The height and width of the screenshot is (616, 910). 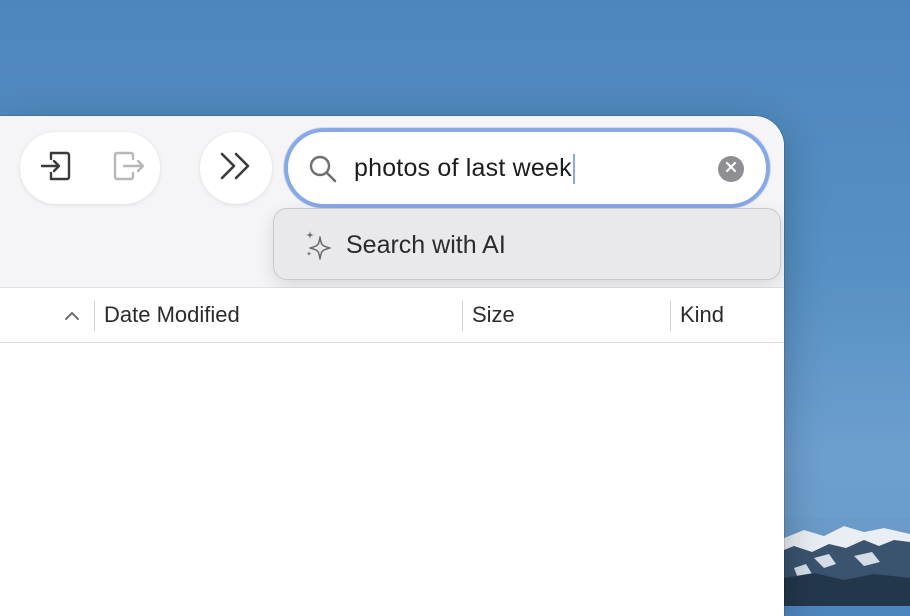 What do you see at coordinates (323, 169) in the screenshot?
I see `search-icon` at bounding box center [323, 169].